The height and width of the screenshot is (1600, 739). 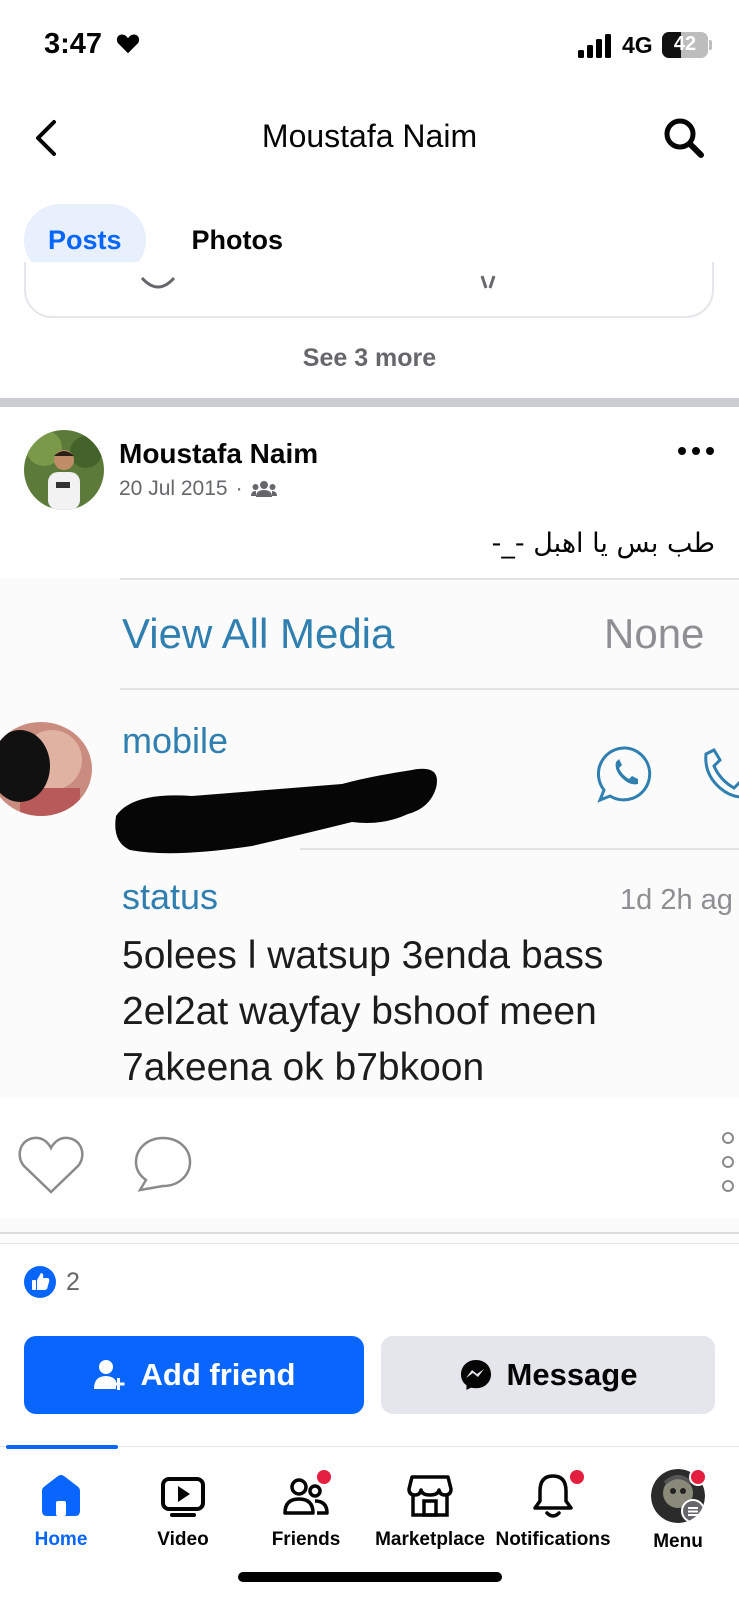 What do you see at coordinates (263, 489) in the screenshot?
I see `friends-audience-icon` at bounding box center [263, 489].